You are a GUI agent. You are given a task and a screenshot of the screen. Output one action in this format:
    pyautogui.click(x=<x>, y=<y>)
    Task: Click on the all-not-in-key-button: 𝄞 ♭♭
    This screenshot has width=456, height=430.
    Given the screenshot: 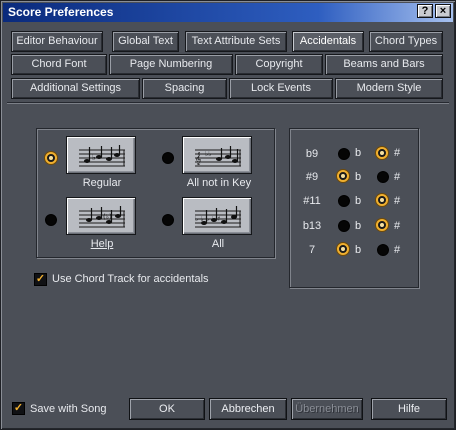 What is the action you would take?
    pyautogui.click(x=217, y=155)
    